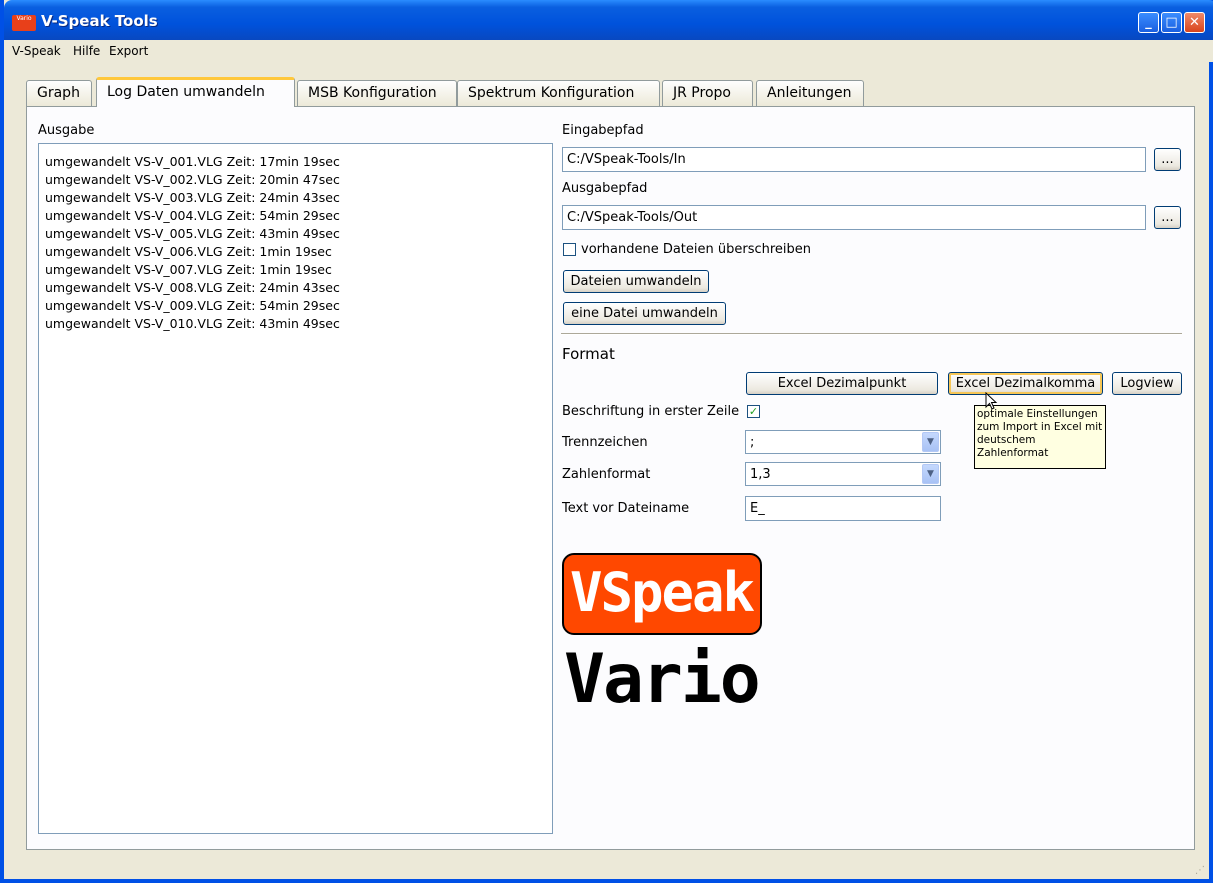 The image size is (1213, 883). I want to click on header-row-label: Beschriftung in erster Zeile, so click(651, 411).